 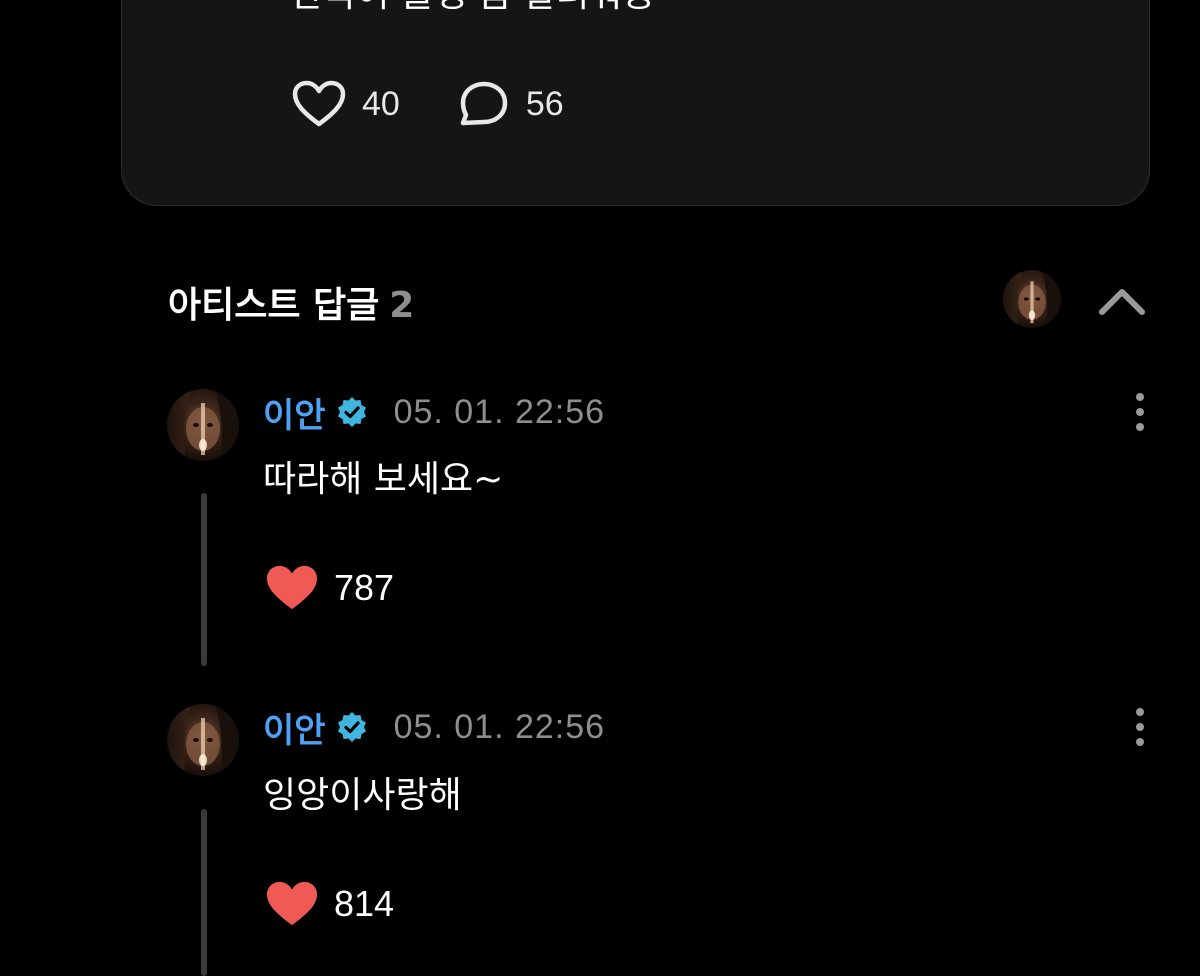 What do you see at coordinates (364, 587) in the screenshot?
I see `reply-like-count: 787` at bounding box center [364, 587].